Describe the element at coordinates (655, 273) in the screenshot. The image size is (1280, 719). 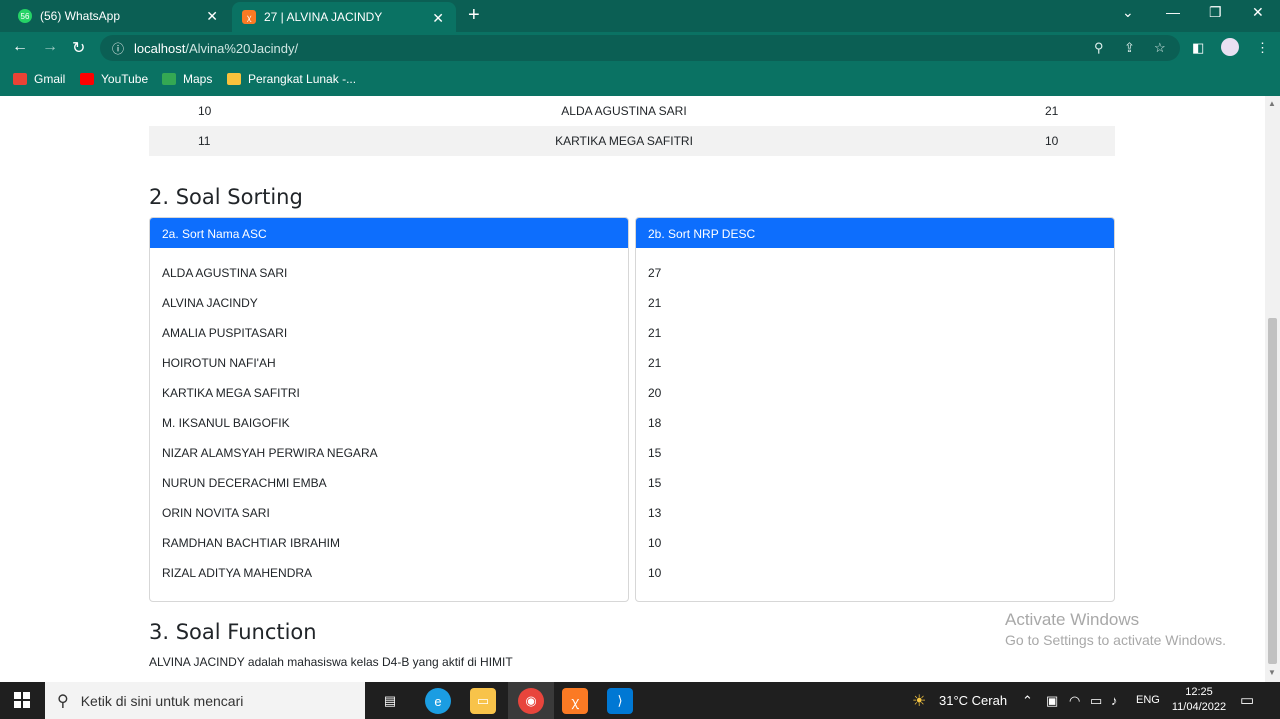
I see `list-item: 27` at that location.